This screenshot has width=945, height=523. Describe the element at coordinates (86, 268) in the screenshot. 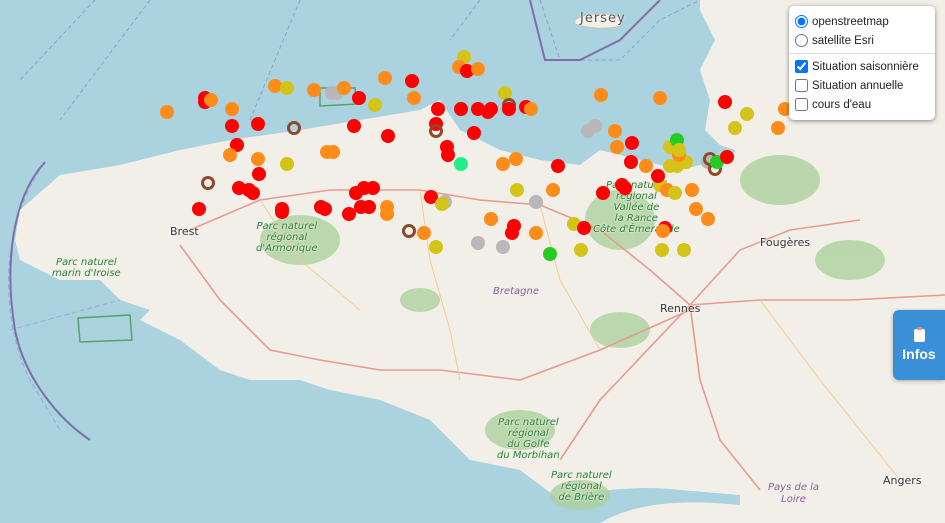

I see `park-label-iroise: Parc naturel marin d'Iroise` at that location.